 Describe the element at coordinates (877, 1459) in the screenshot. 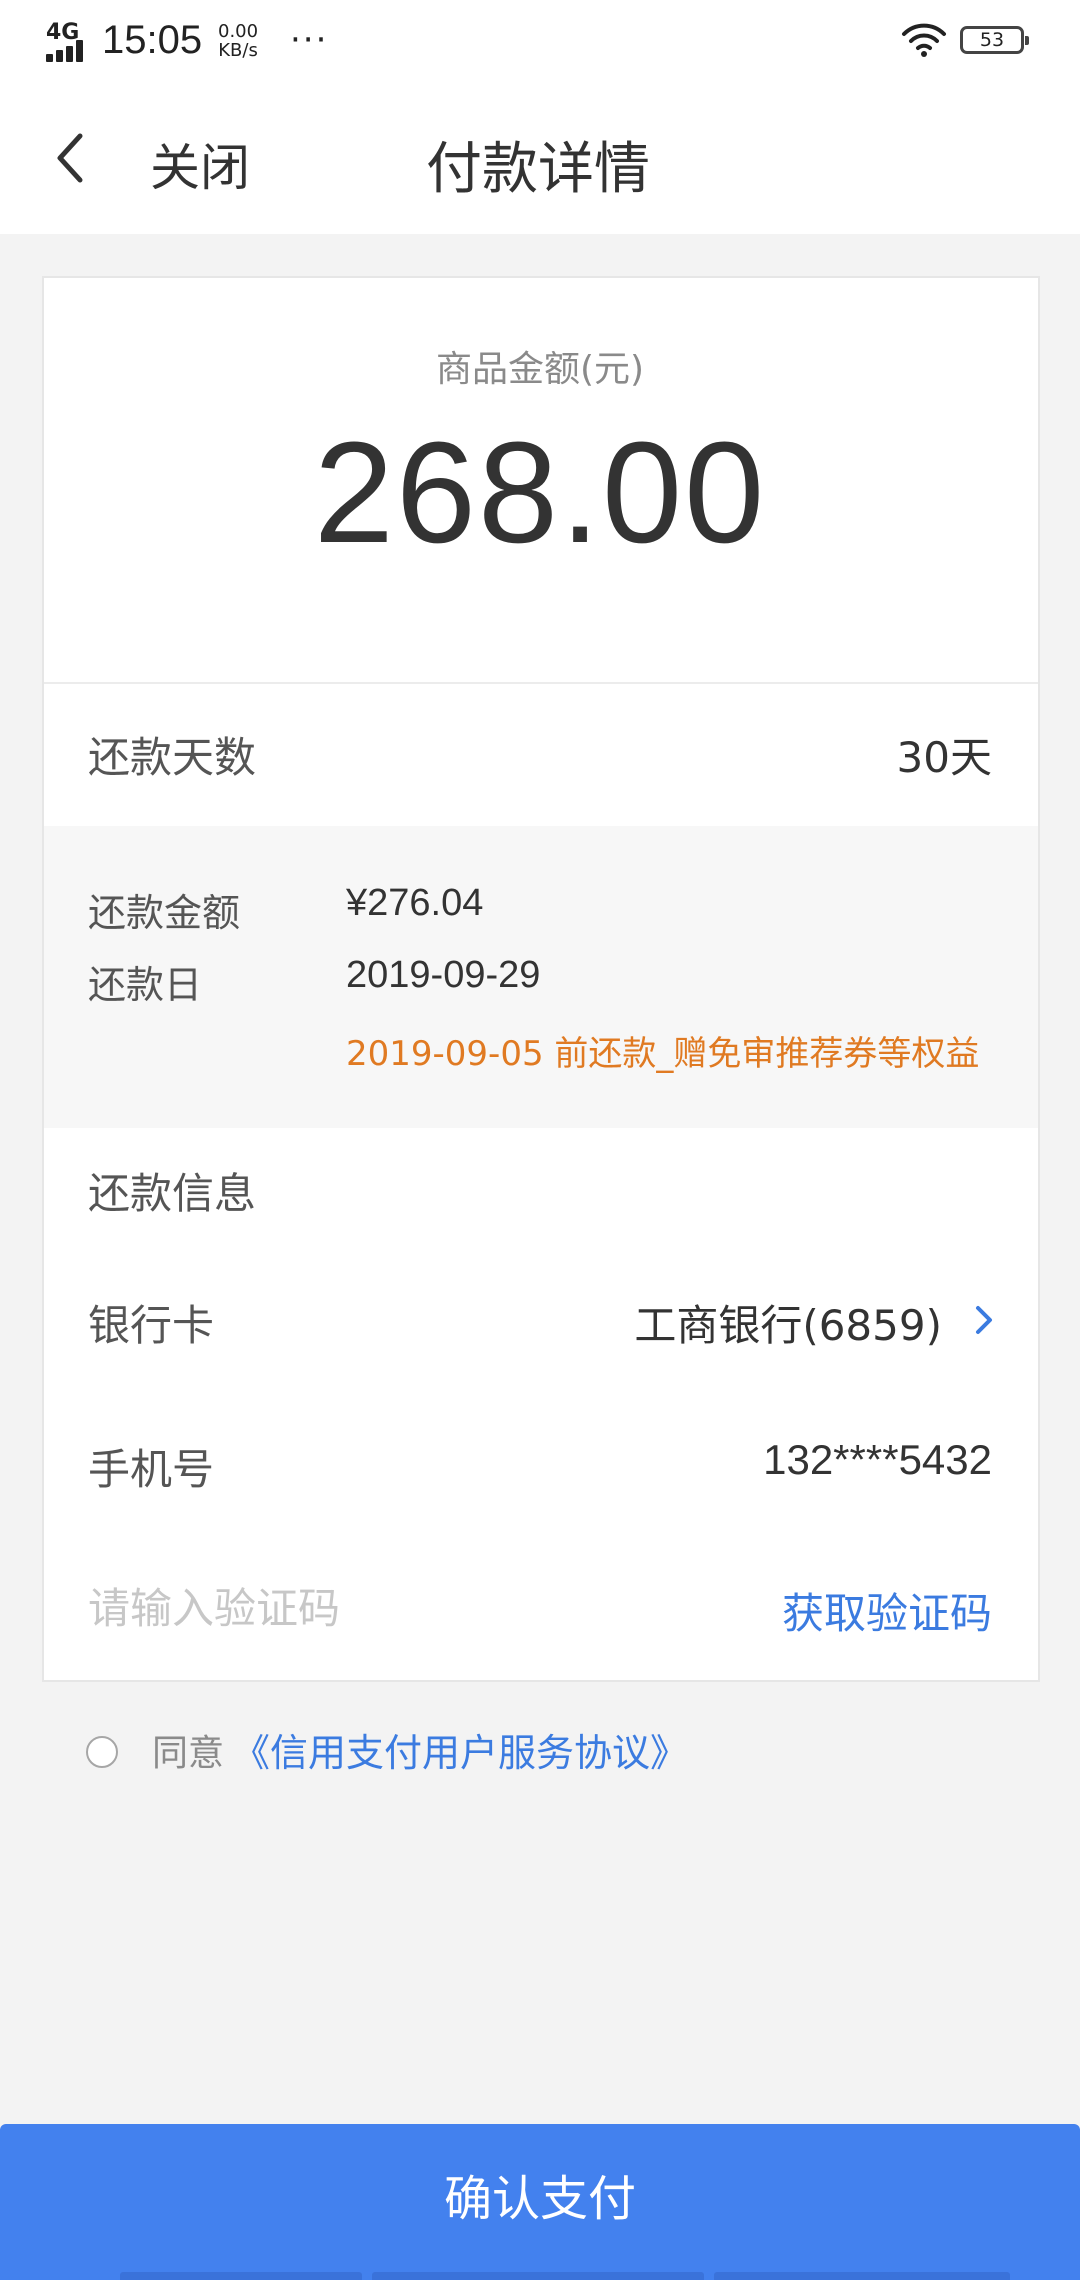

I see `phone-value: 132****5432` at that location.